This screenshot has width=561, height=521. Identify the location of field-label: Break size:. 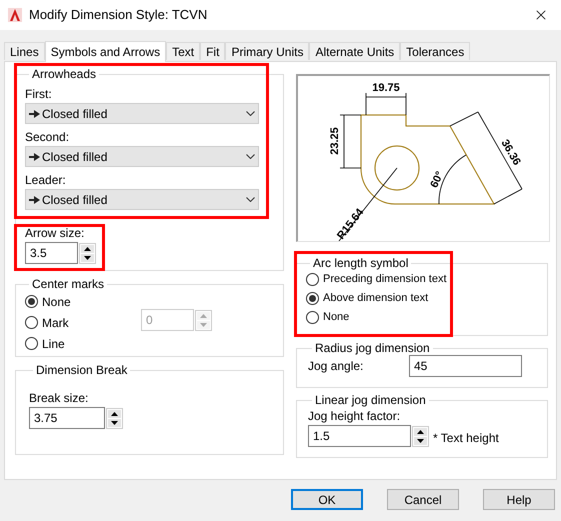
(59, 398).